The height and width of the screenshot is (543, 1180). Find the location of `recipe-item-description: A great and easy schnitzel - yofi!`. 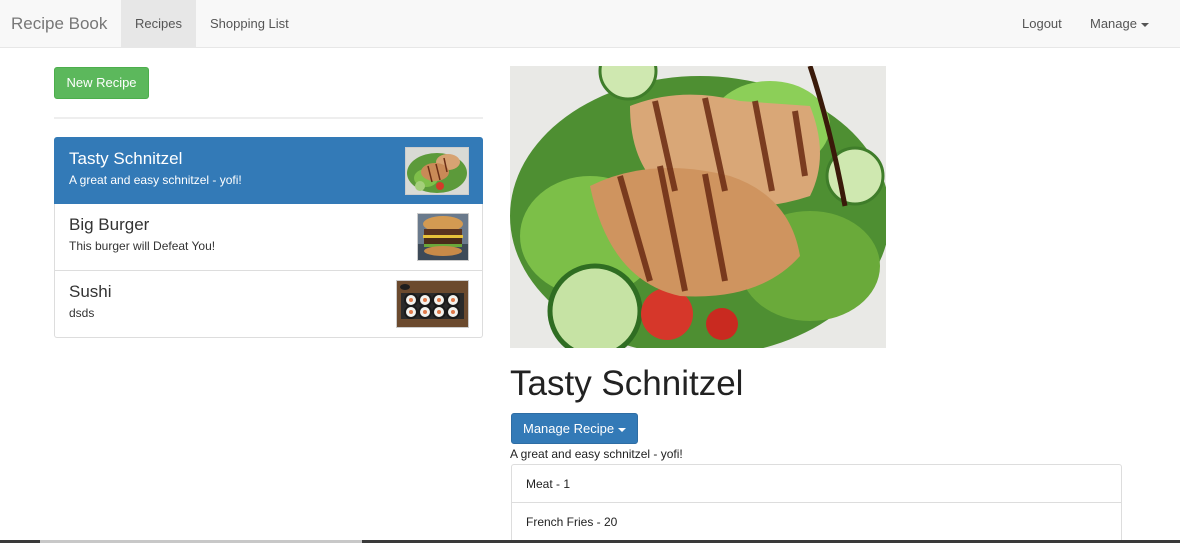

recipe-item-description: A great and easy schnitzel - yofi! is located at coordinates (155, 180).